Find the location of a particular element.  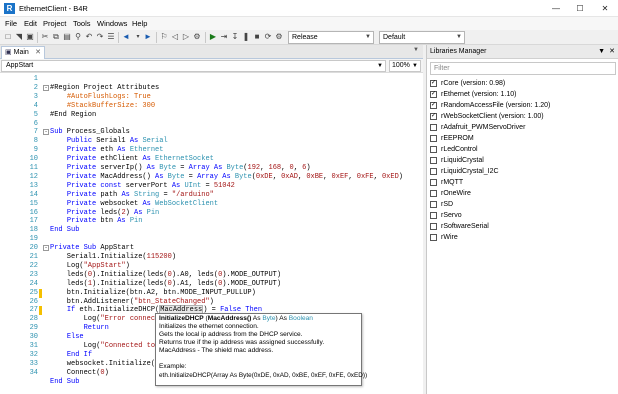

library-label: rLiquidCrystal is located at coordinates (462, 160).